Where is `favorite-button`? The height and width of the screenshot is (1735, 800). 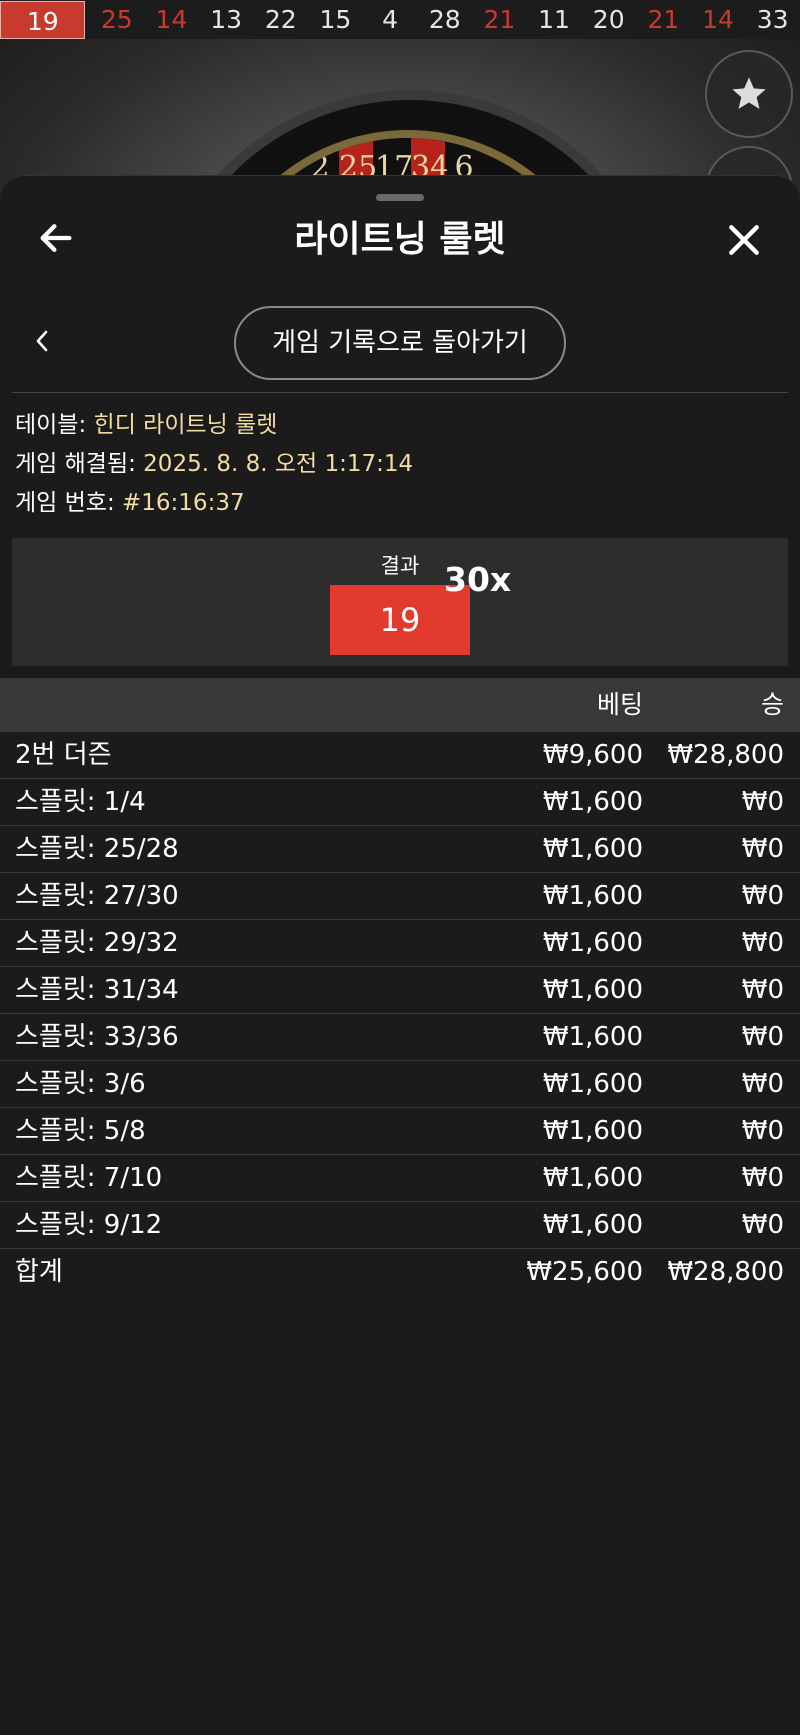 favorite-button is located at coordinates (749, 94).